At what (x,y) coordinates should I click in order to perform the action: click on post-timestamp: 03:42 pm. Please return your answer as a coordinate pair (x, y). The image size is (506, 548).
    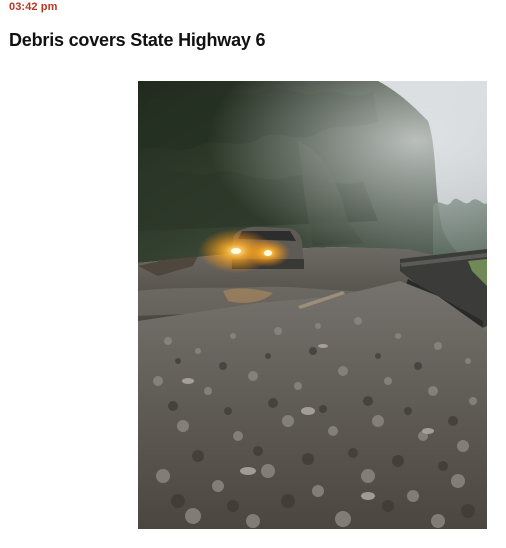
    Looking at the image, I should click on (33, 7).